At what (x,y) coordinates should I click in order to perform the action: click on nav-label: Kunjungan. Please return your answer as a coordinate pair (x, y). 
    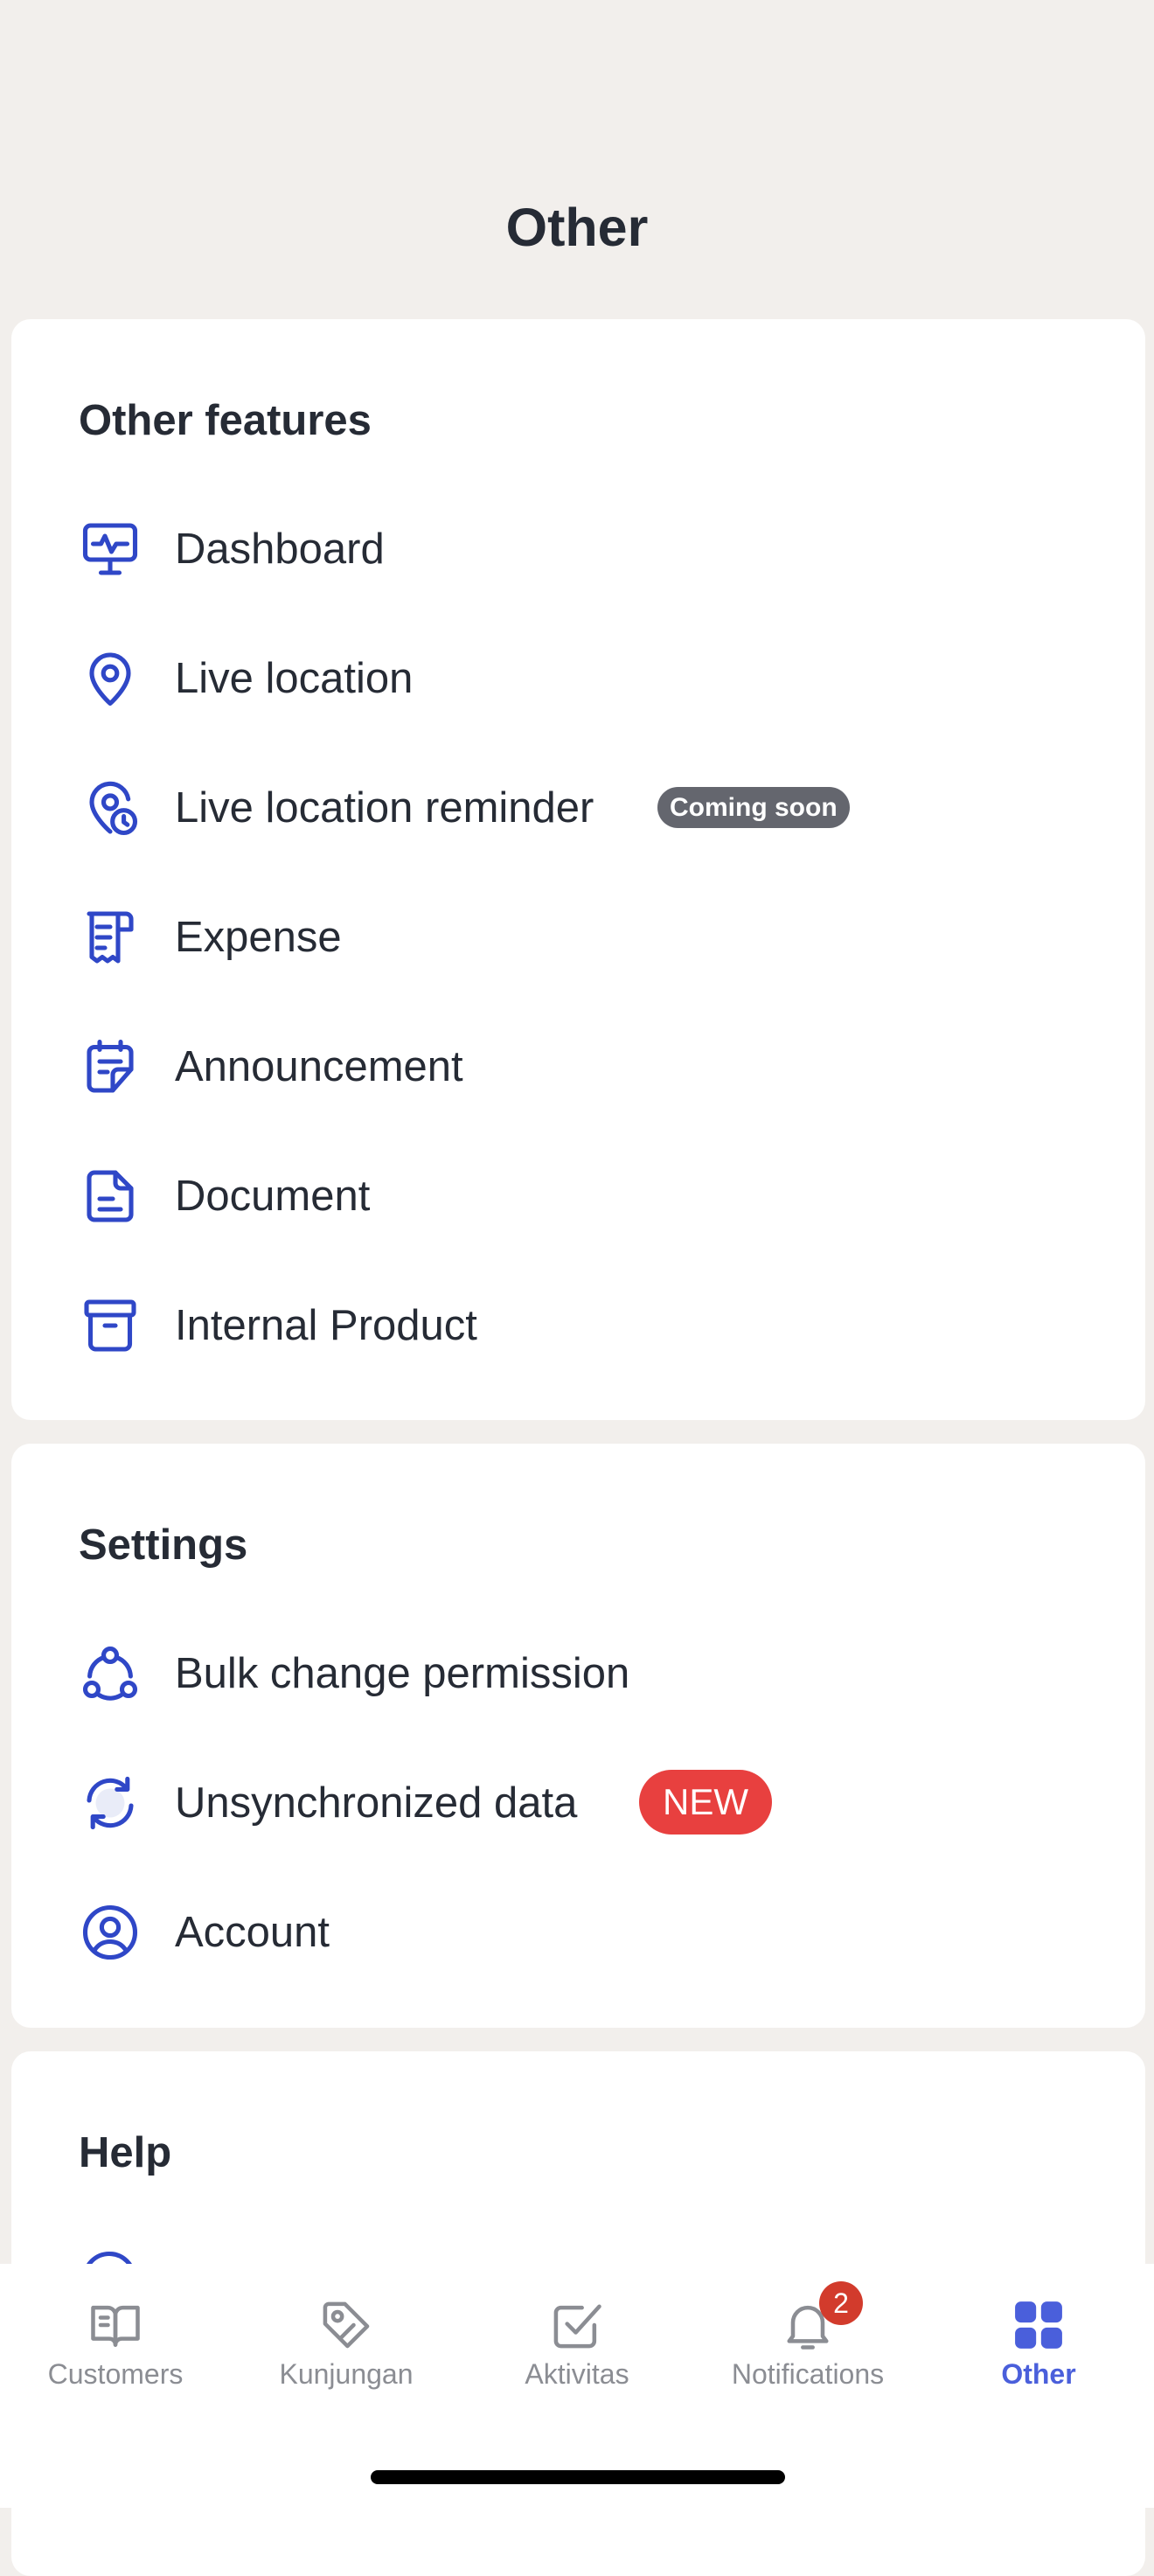
    Looking at the image, I should click on (346, 2374).